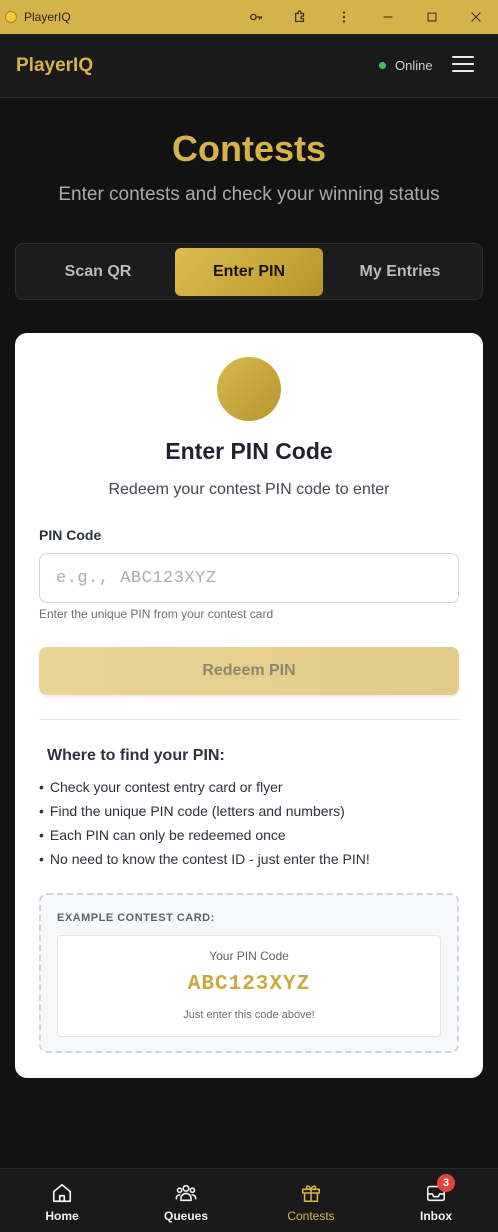  I want to click on bottom-nav: Home Queues Contests 3 Inbox, so click(249, 1200).